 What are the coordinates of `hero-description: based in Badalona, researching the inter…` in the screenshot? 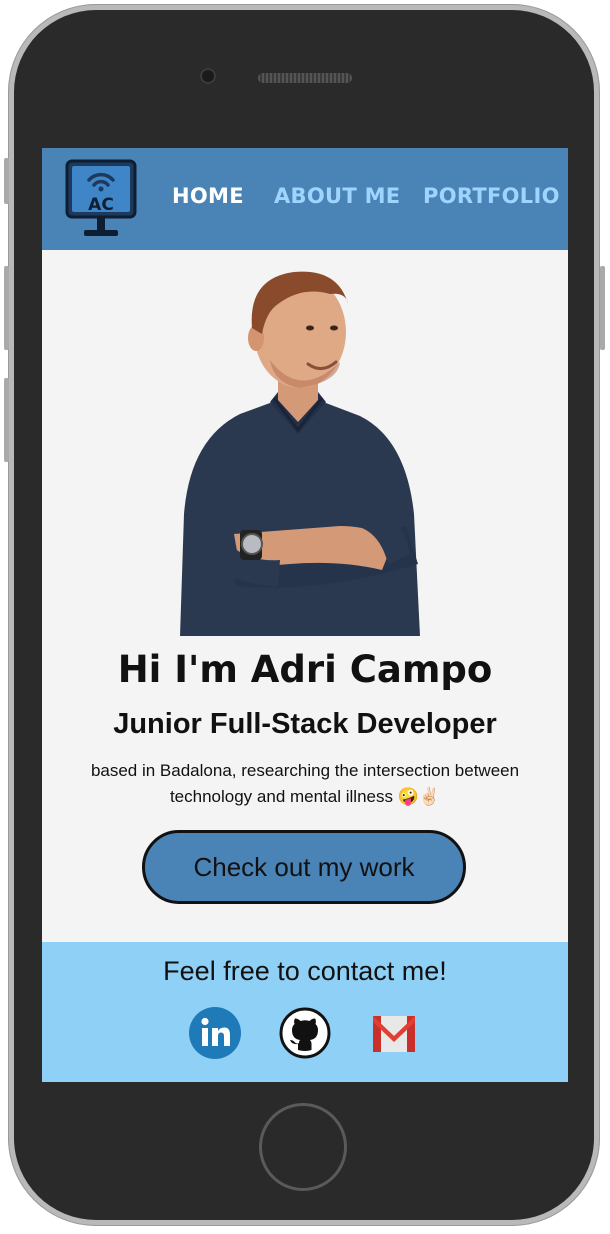 It's located at (305, 783).